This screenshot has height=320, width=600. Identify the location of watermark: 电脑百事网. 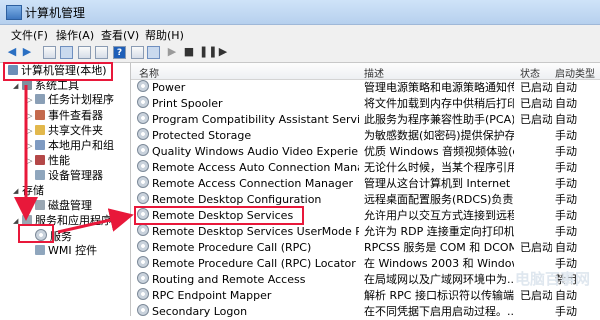
(553, 279).